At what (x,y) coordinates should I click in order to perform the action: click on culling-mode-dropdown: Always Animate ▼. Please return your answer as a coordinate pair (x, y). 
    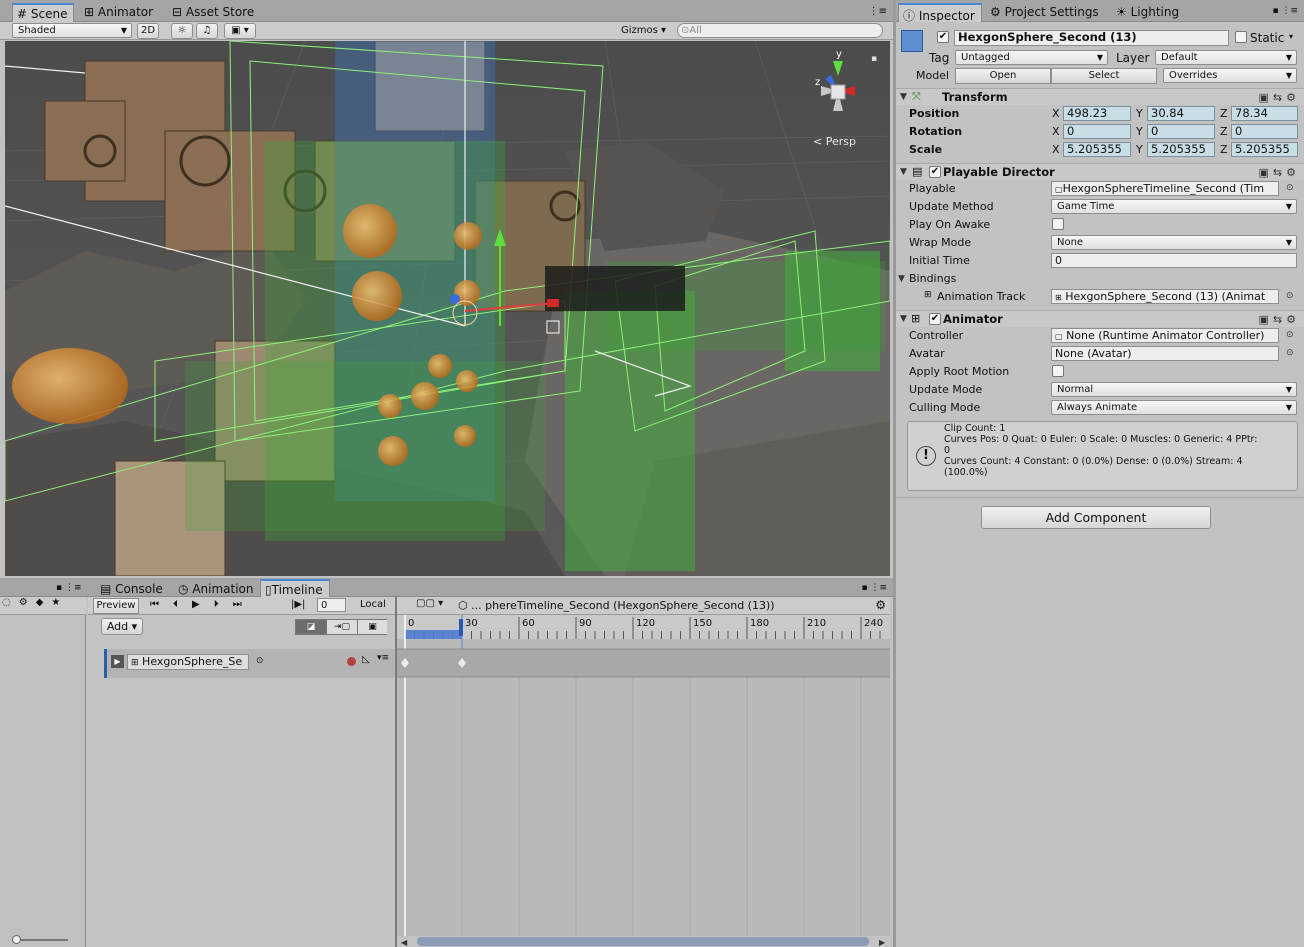
    Looking at the image, I should click on (1174, 407).